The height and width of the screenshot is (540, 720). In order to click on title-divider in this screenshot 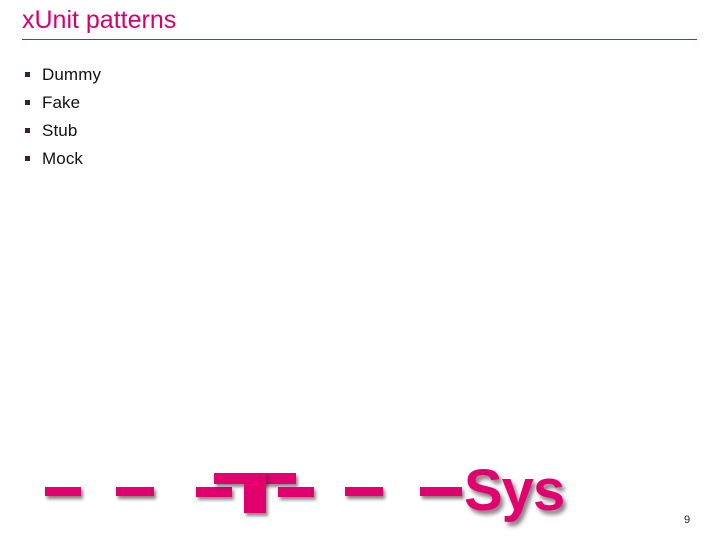, I will do `click(359, 39)`.